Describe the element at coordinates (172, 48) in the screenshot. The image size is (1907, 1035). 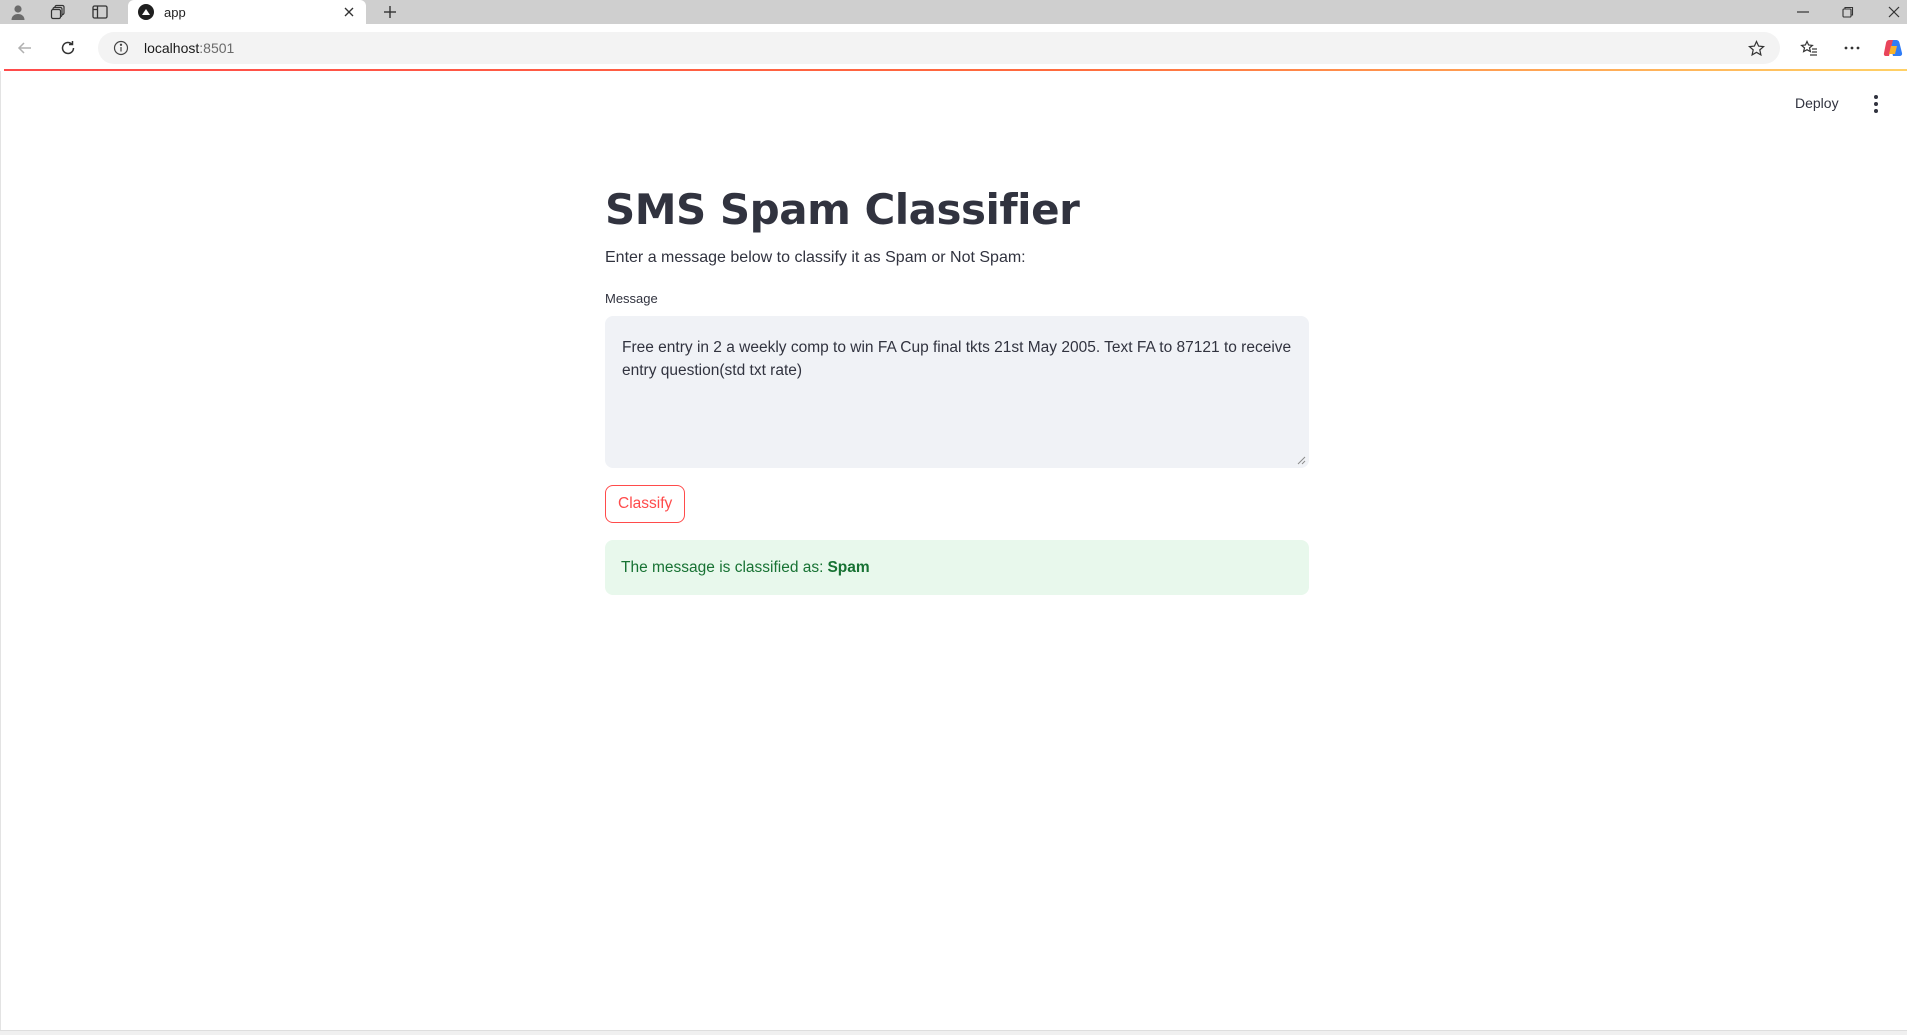
I see `url-host: localhost` at that location.